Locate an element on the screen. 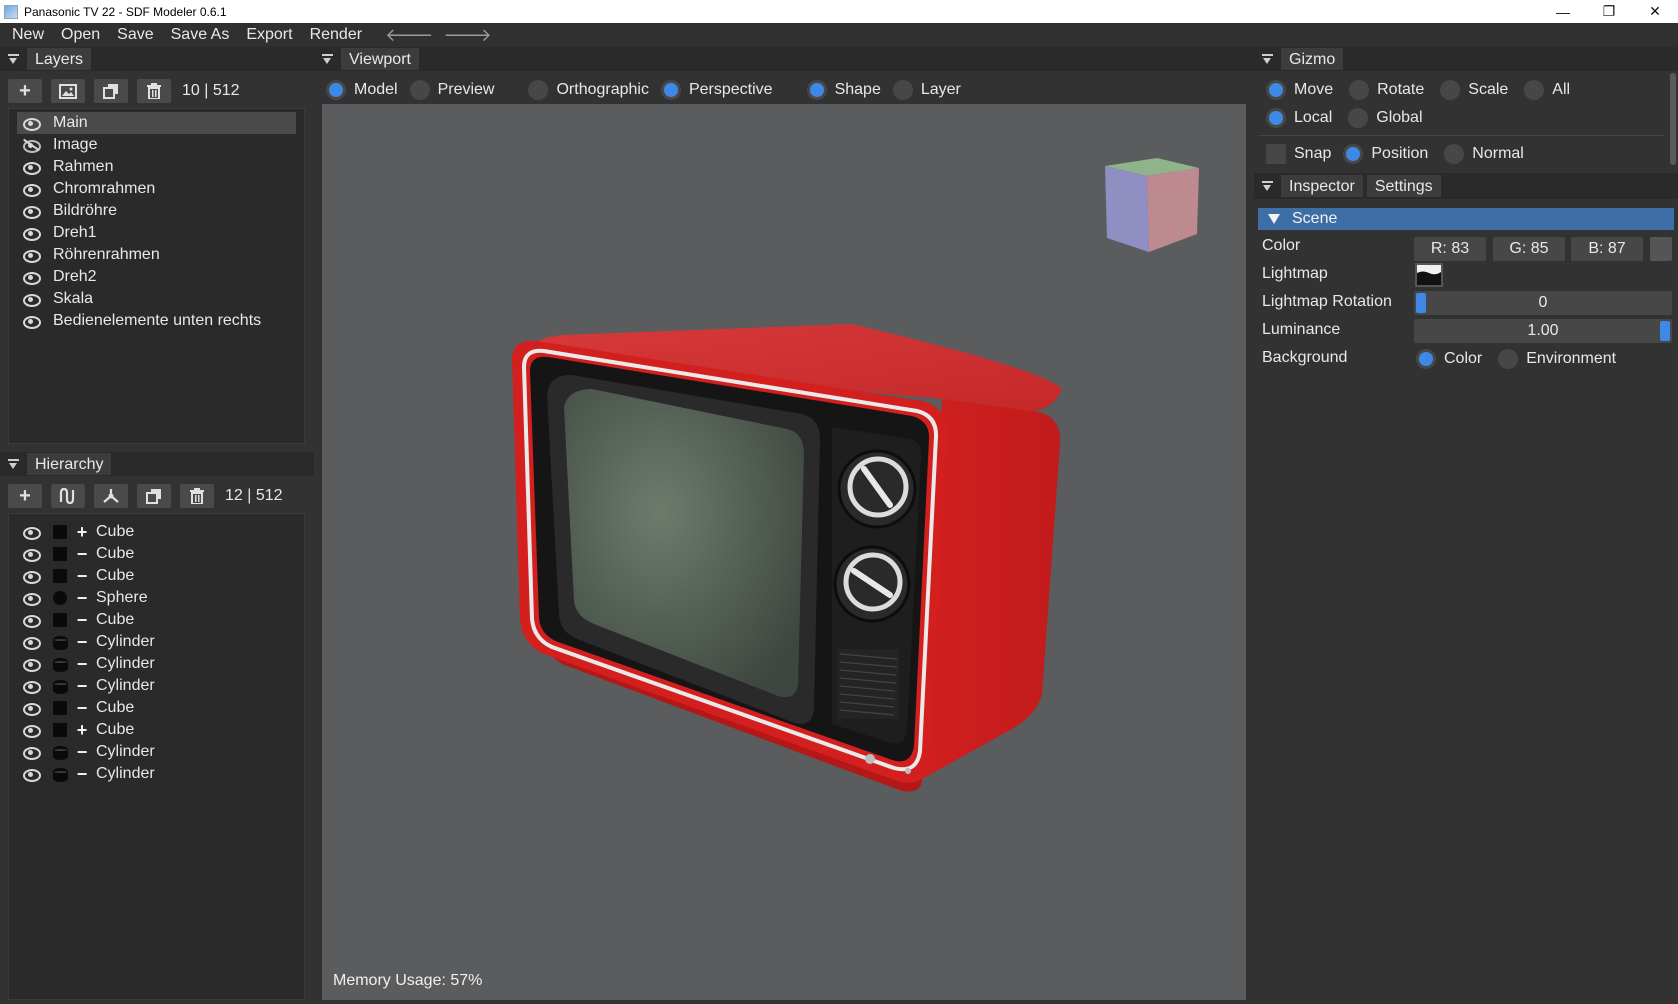 Image resolution: width=1678 pixels, height=1004 pixels. scale-radio: Scale is located at coordinates (1474, 90).